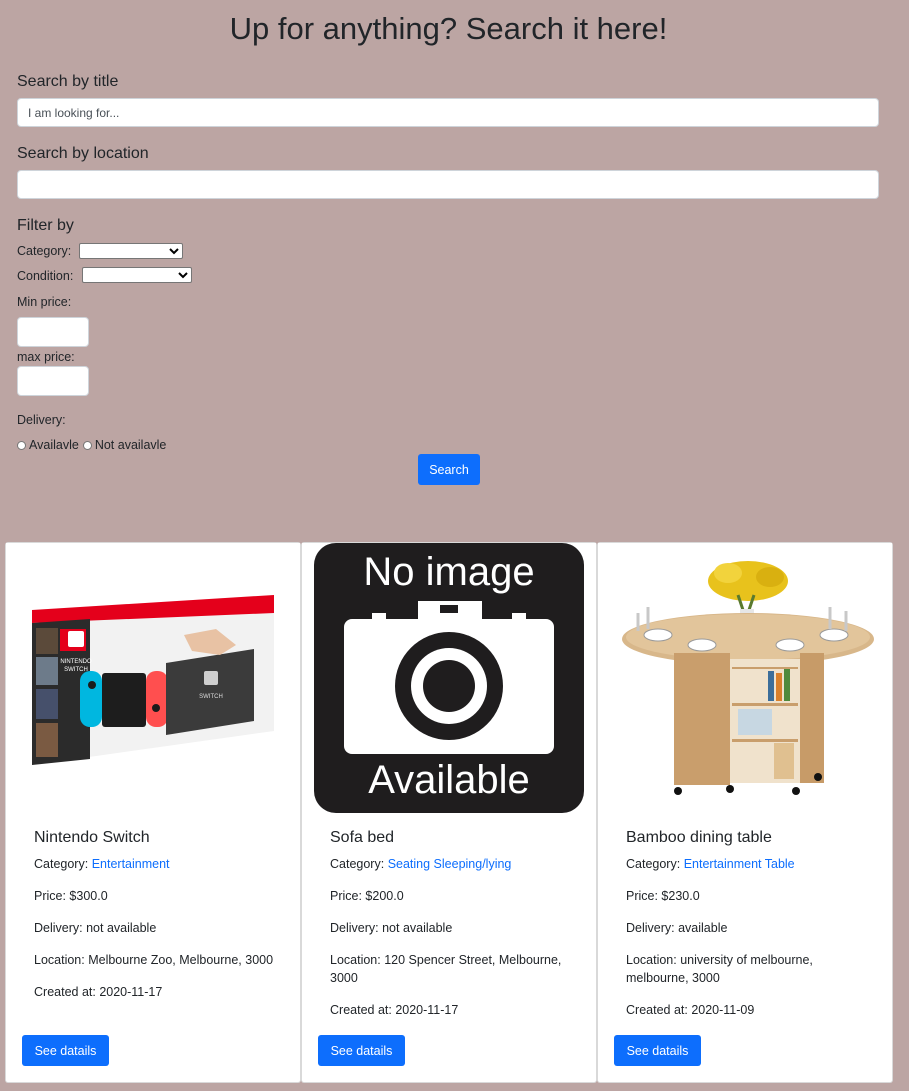  What do you see at coordinates (41, 420) in the screenshot?
I see `delivery-label: Delivery:` at bounding box center [41, 420].